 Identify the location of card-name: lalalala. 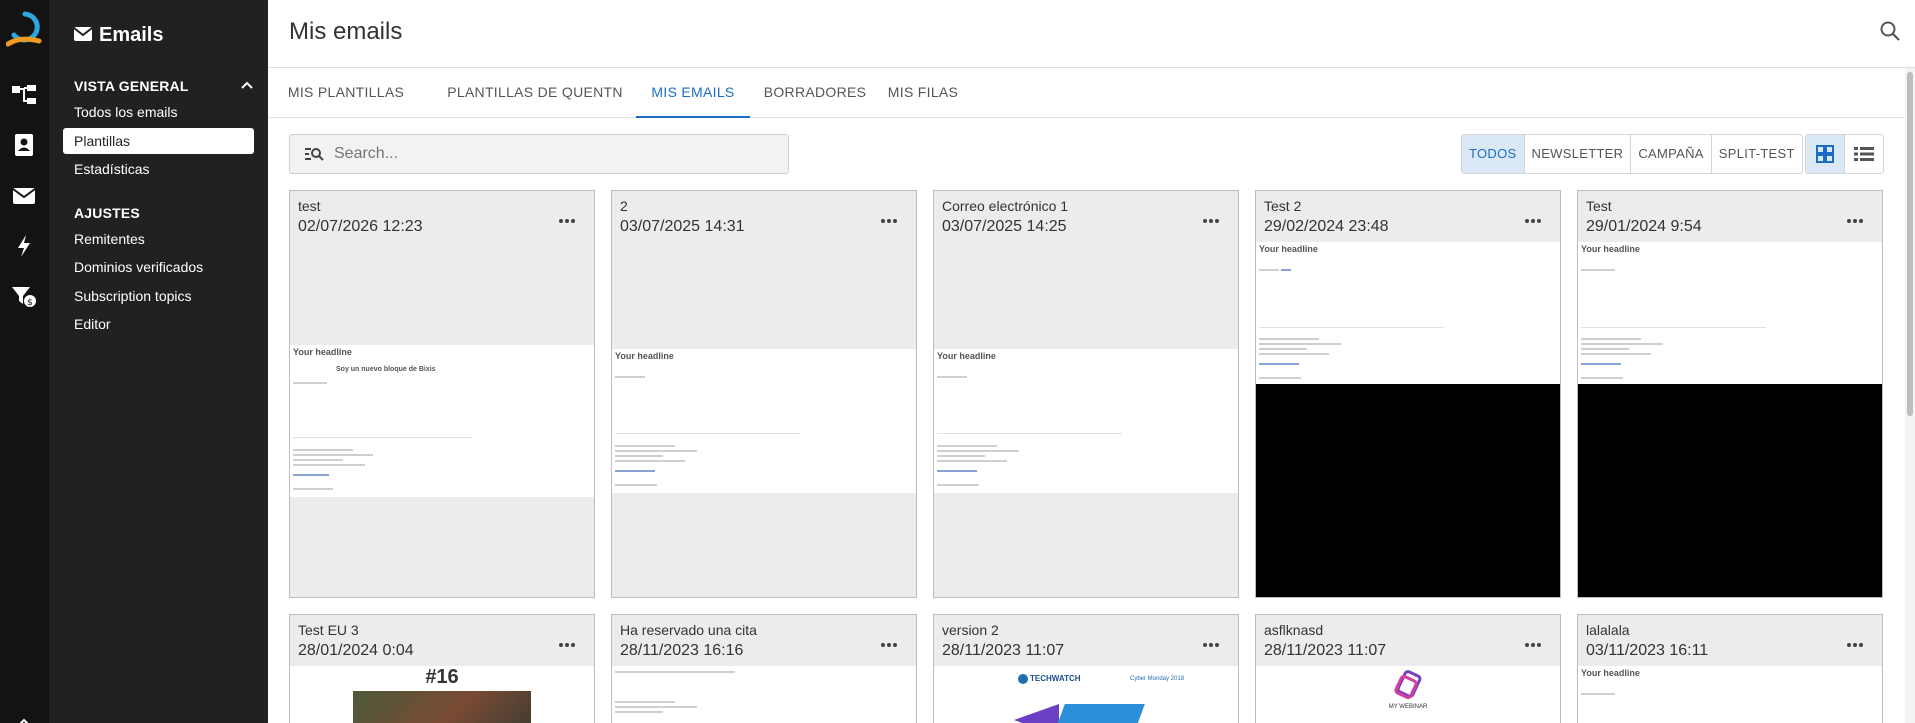
(1608, 630).